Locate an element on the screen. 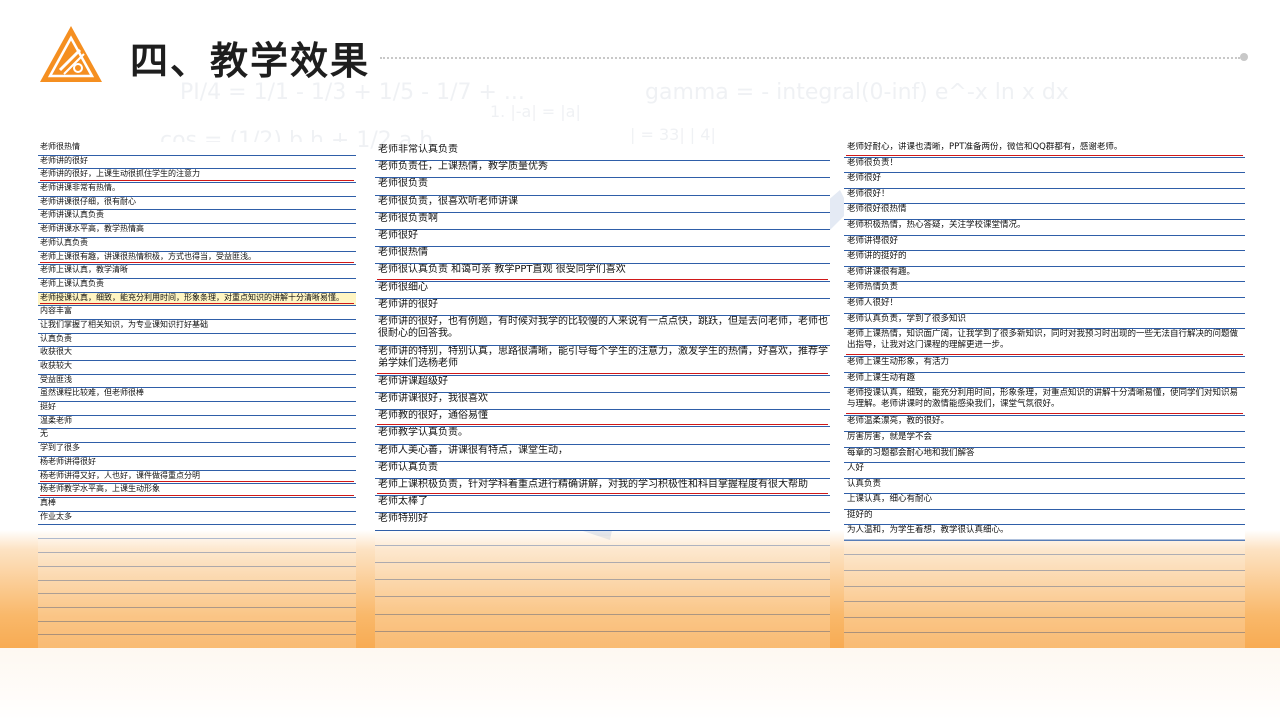 The height and width of the screenshot is (720, 1280). feedback-row: 老师讲课很仔细，很有耐心 is located at coordinates (197, 204).